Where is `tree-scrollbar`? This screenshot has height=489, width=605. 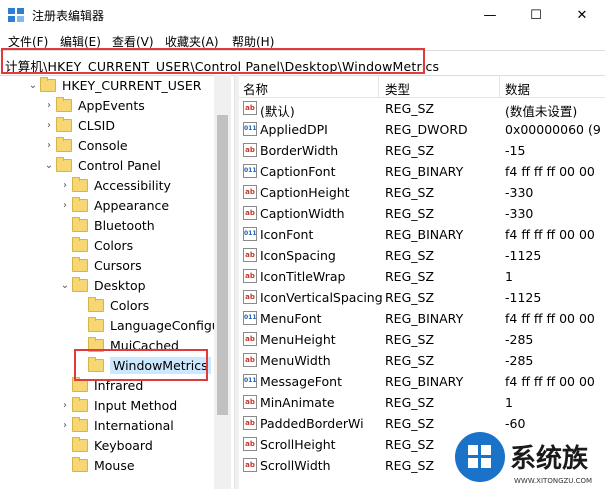
tree-scrollbar is located at coordinates (222, 282).